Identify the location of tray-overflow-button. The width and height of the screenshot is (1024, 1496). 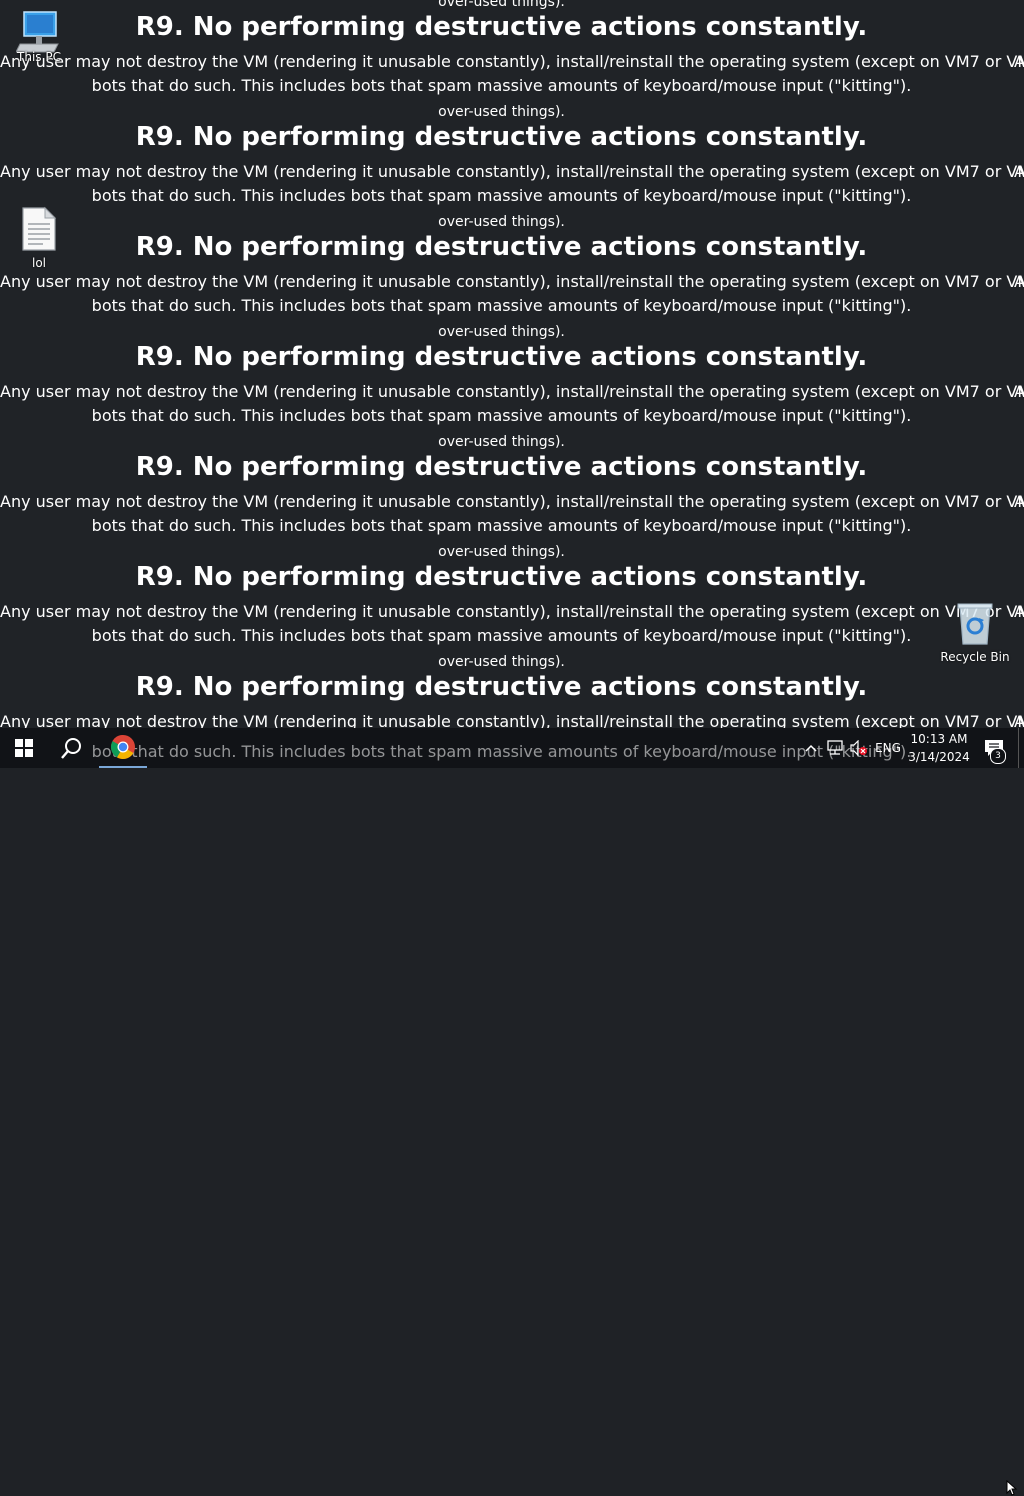
(811, 748).